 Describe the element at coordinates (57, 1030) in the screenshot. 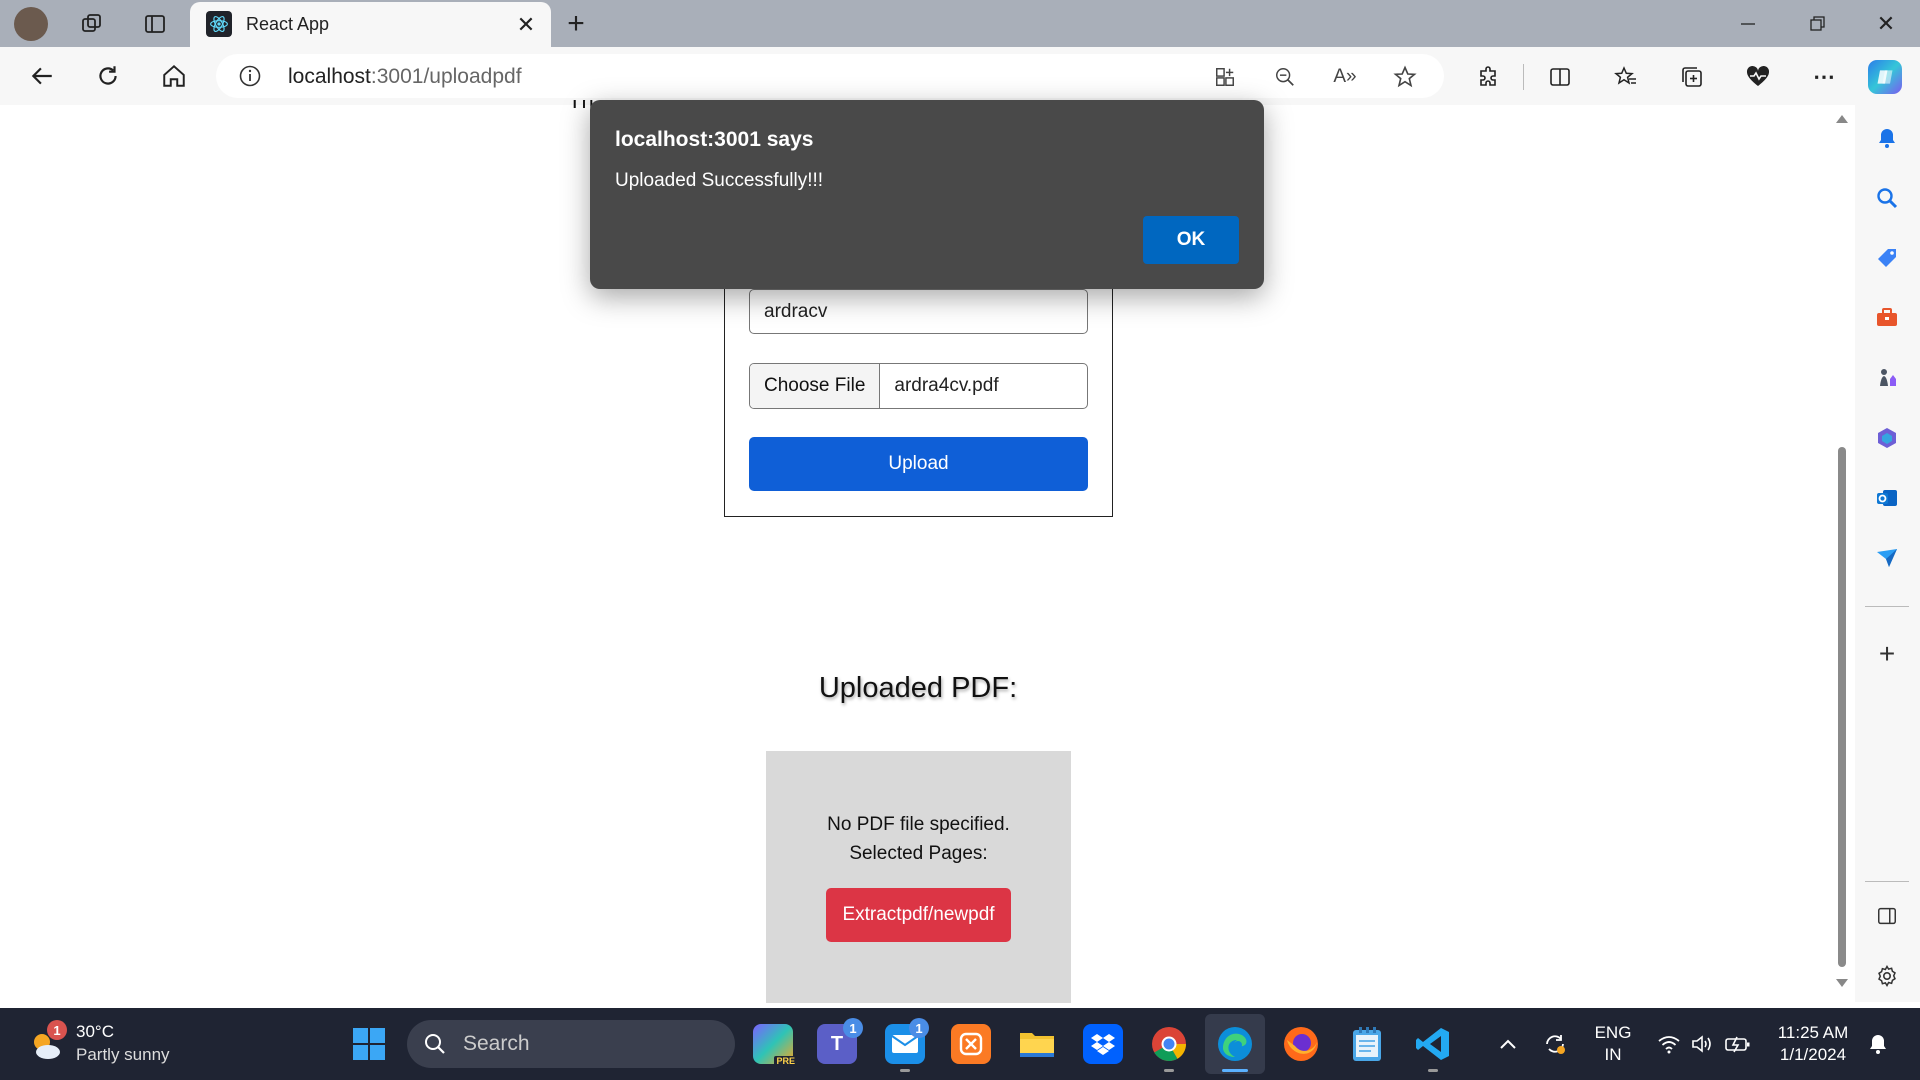

I see `weather-badge: 1` at that location.